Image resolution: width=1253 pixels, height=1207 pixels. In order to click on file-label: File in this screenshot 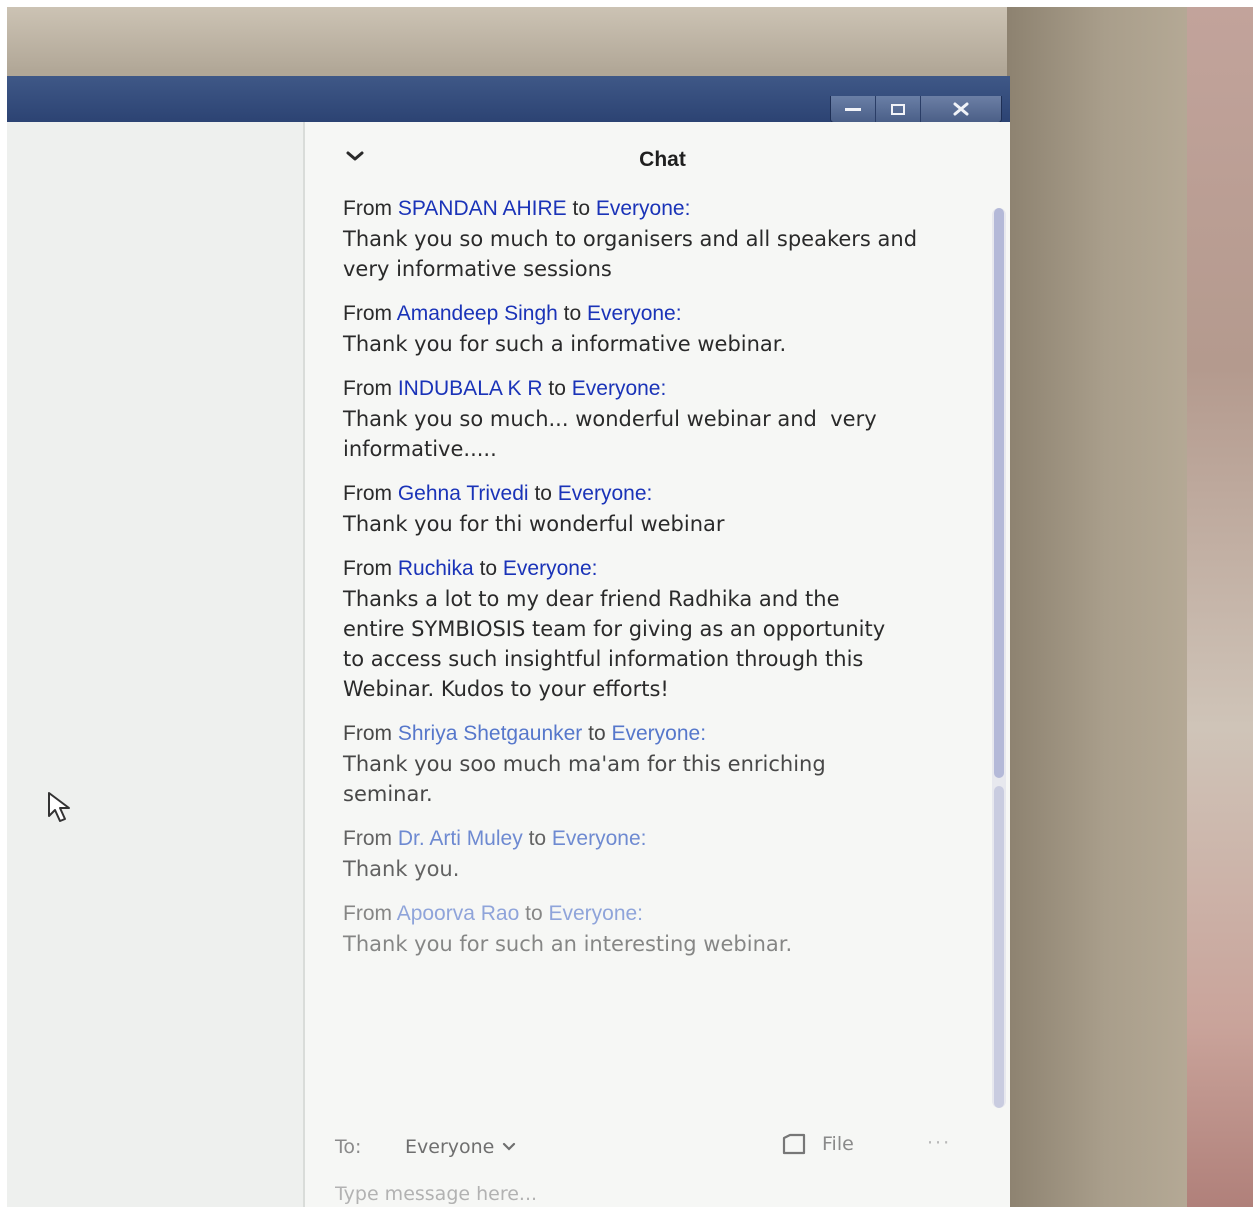, I will do `click(838, 1144)`.